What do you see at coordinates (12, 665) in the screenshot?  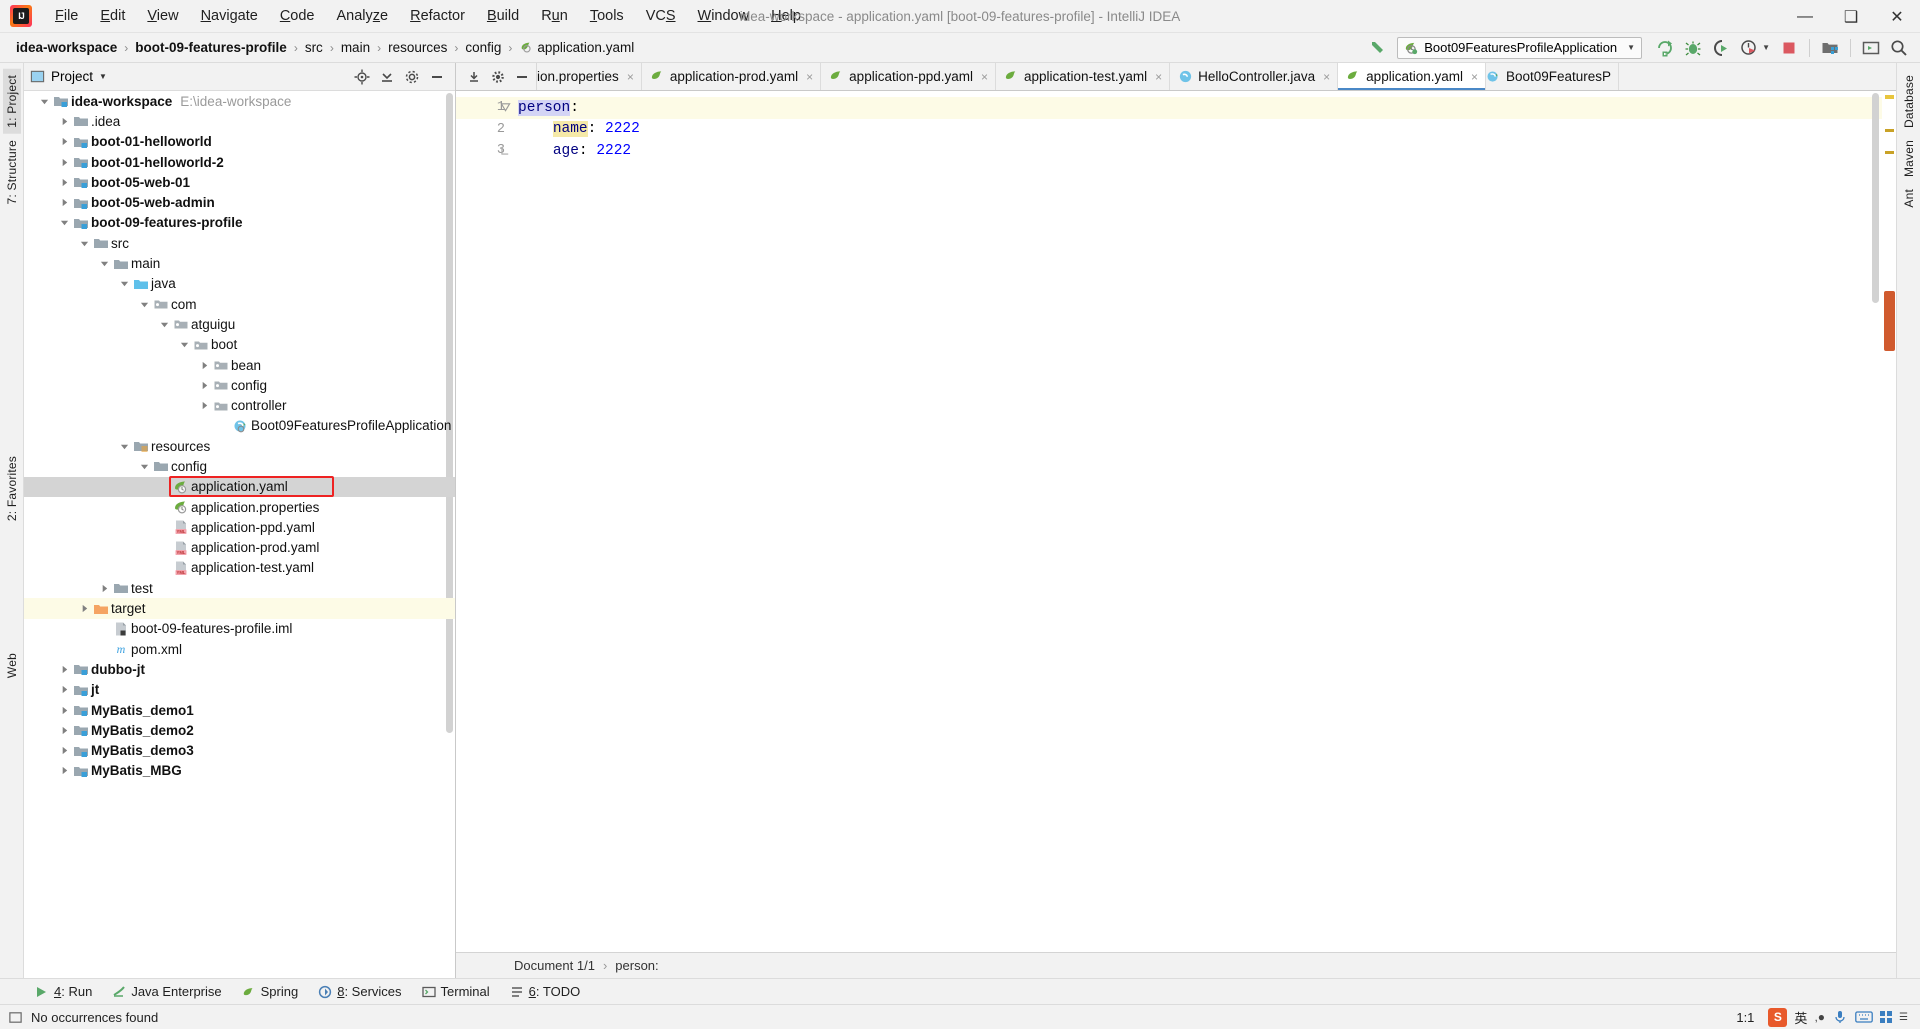 I see `left-tab-web: Web` at bounding box center [12, 665].